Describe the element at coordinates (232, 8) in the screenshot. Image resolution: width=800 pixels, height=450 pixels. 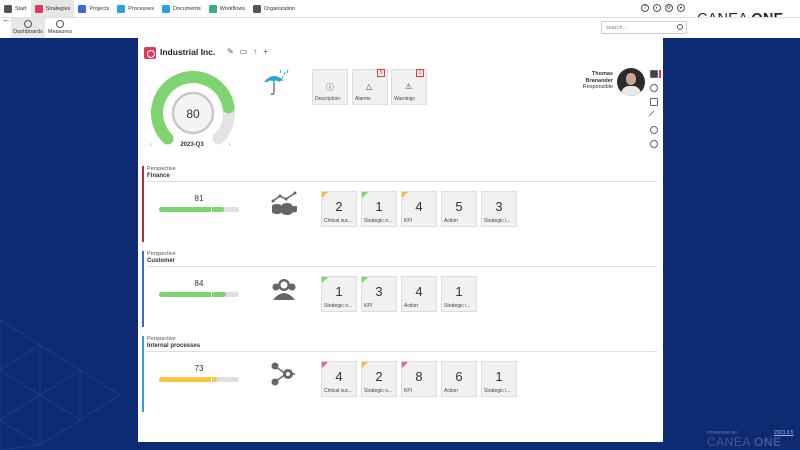
I see `nav-item-label: Workflows` at that location.